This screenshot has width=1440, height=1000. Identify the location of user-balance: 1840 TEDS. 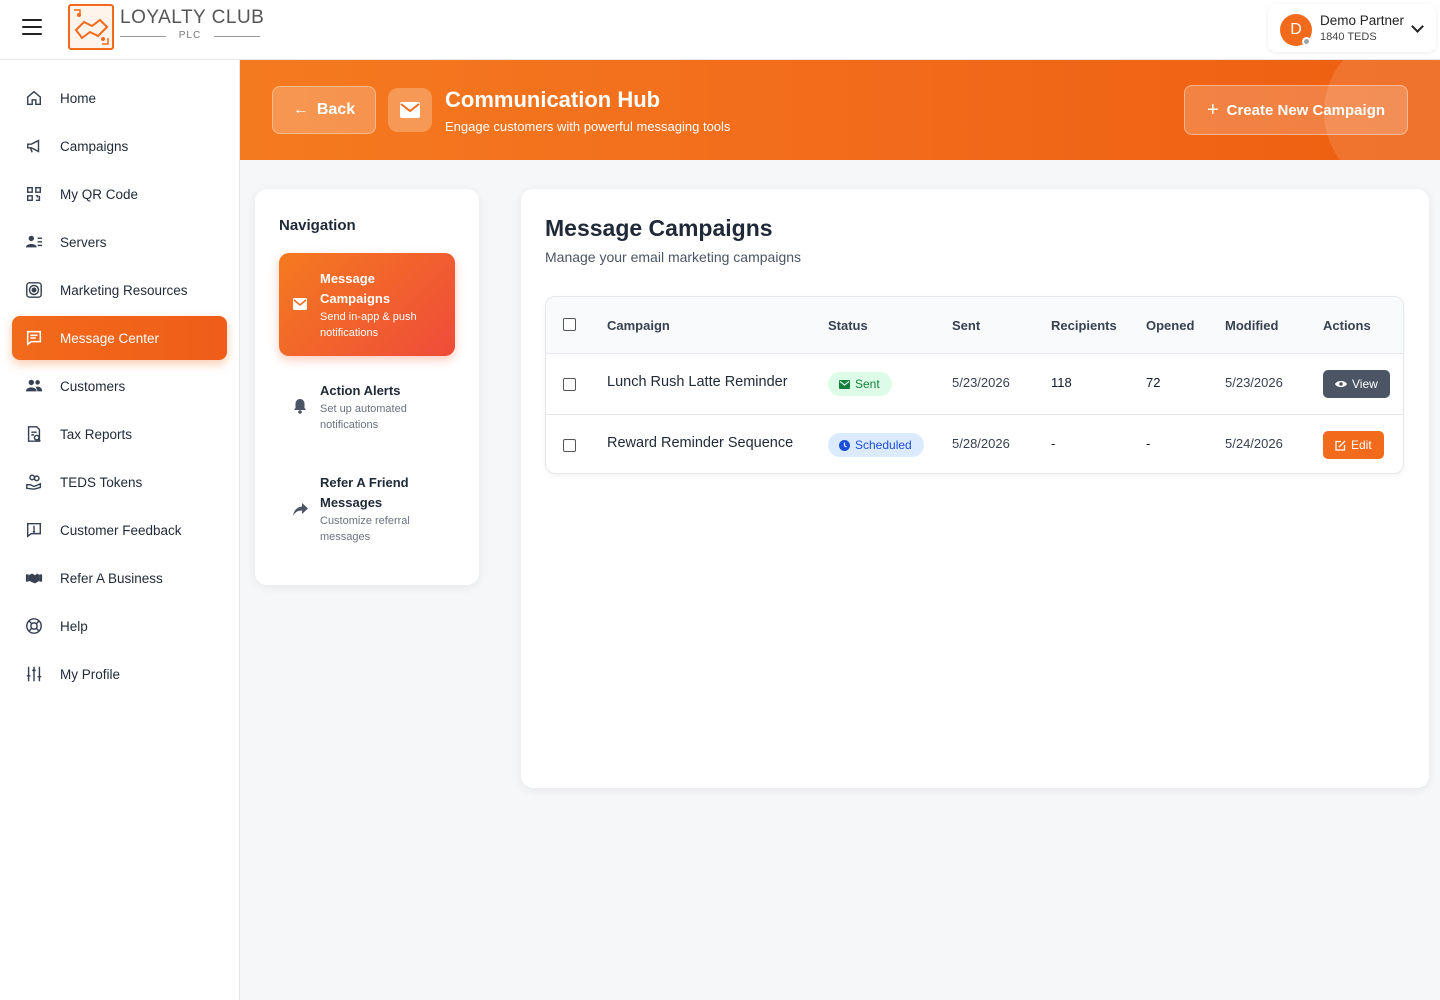
(1348, 37).